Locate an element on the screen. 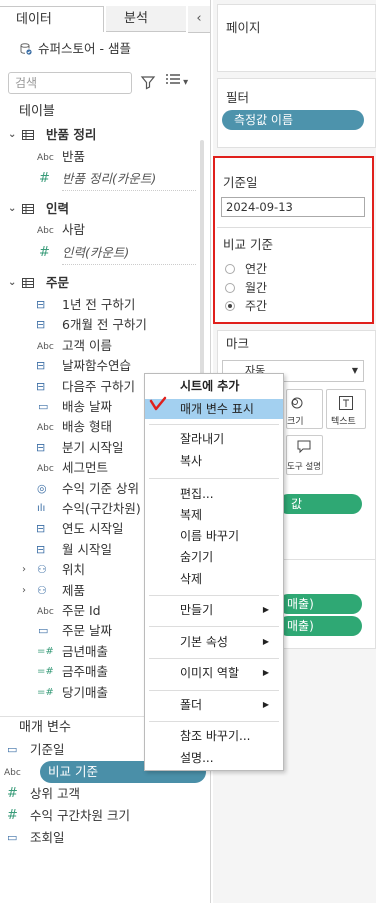 The height and width of the screenshot is (903, 376). field-label: 배송 형태 is located at coordinates (87, 427).